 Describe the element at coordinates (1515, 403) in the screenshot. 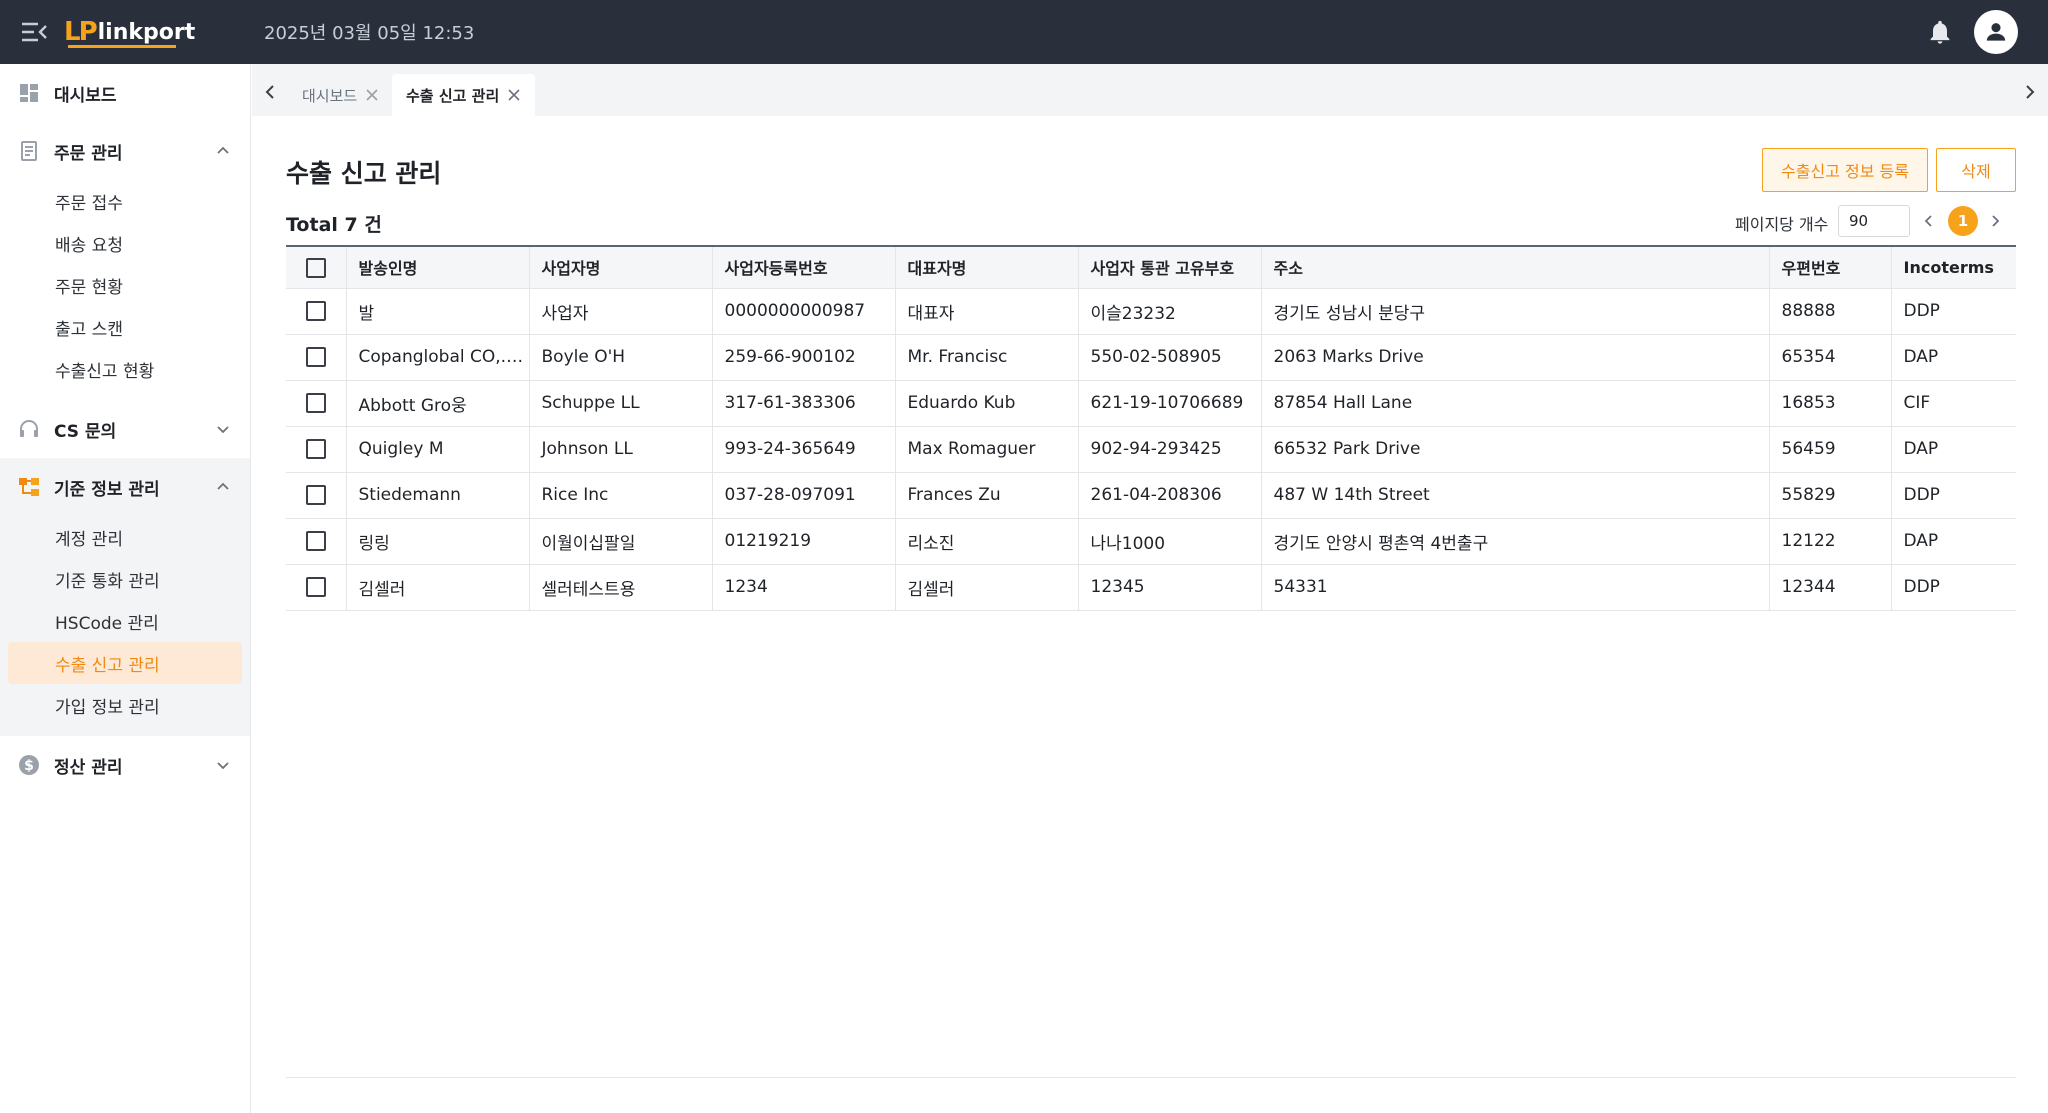

I see `cell-address: 87854 Hall Lane` at that location.